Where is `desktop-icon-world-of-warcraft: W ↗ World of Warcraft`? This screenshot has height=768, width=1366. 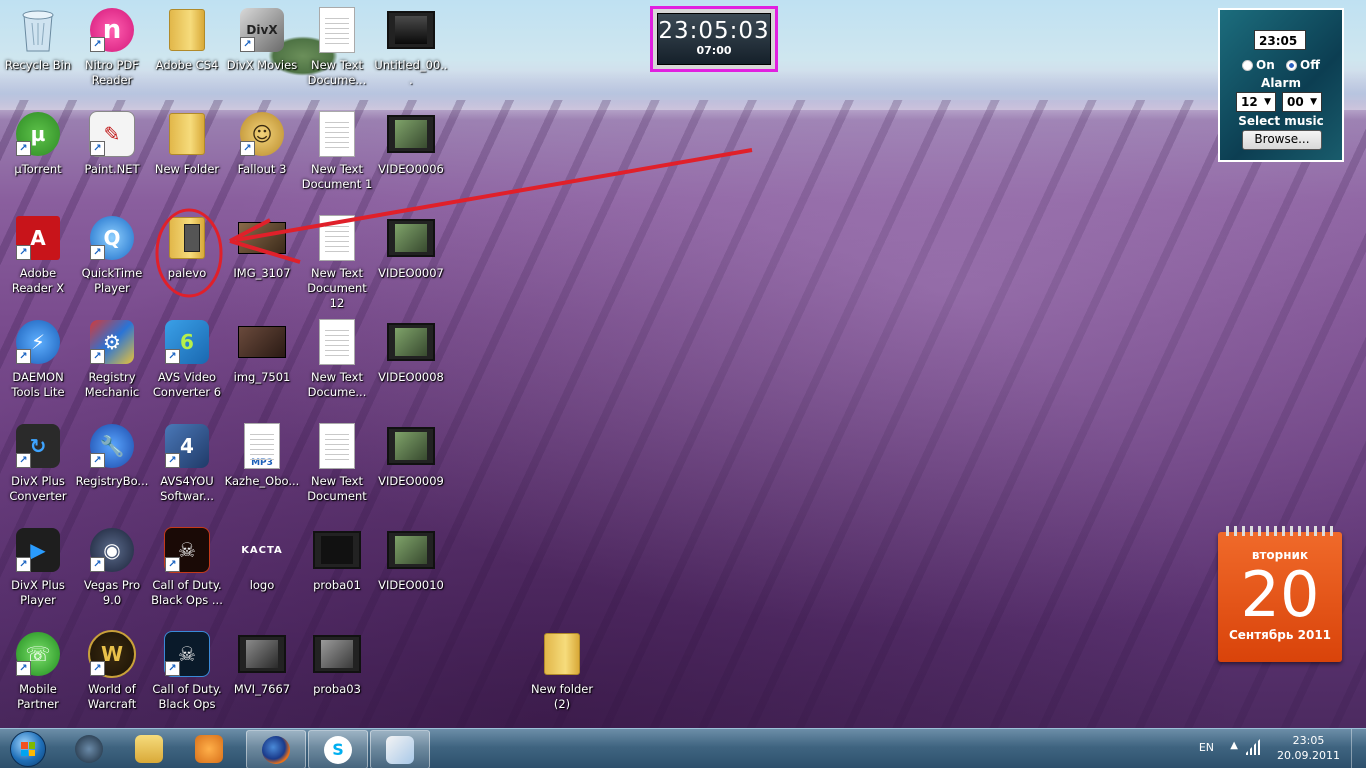 desktop-icon-world-of-warcraft: W ↗ World of Warcraft is located at coordinates (112, 679).